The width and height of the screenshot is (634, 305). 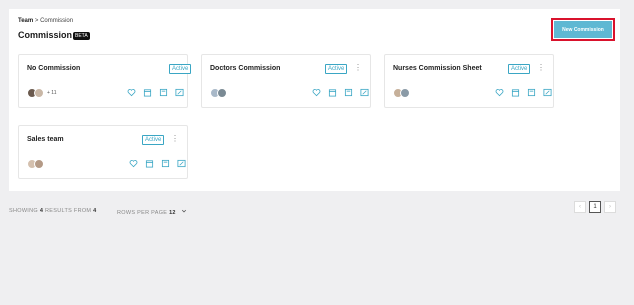 I want to click on card-title: Doctors Commission, so click(x=245, y=68).